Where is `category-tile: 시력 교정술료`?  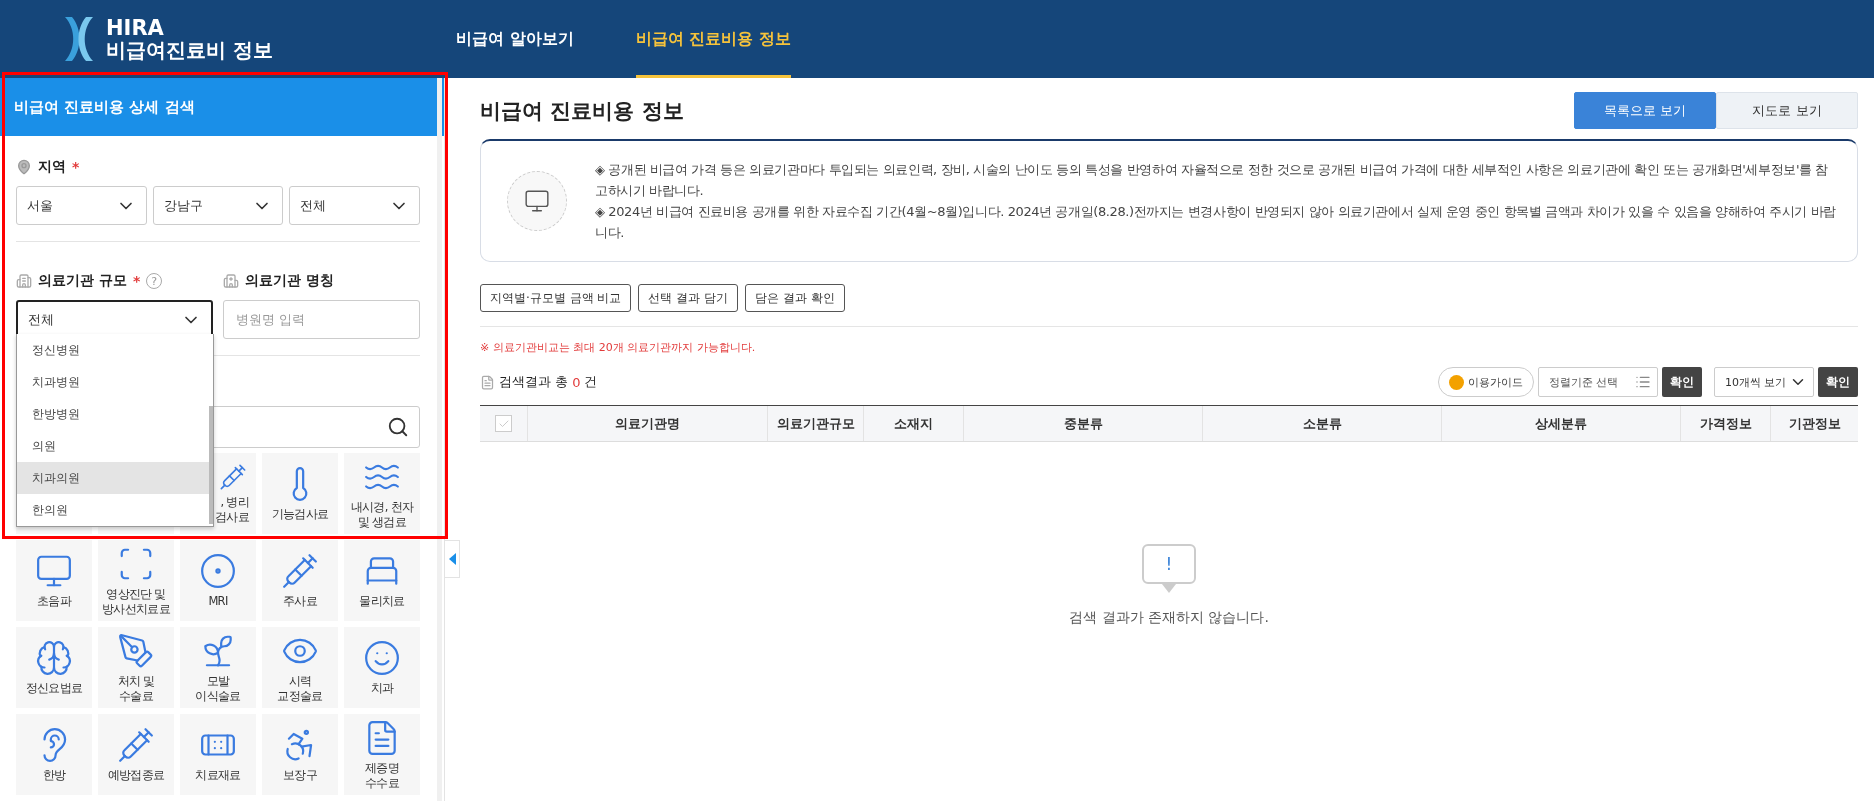
category-tile: 시력 교정술료 is located at coordinates (300, 667).